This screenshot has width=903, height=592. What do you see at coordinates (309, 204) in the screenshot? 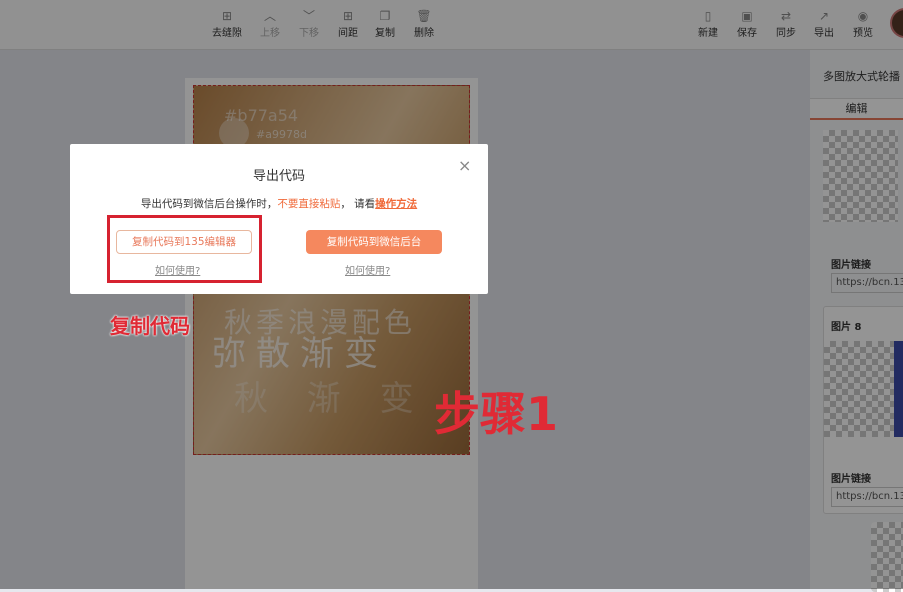
I see `warning-text: 不要直接粘贴` at bounding box center [309, 204].